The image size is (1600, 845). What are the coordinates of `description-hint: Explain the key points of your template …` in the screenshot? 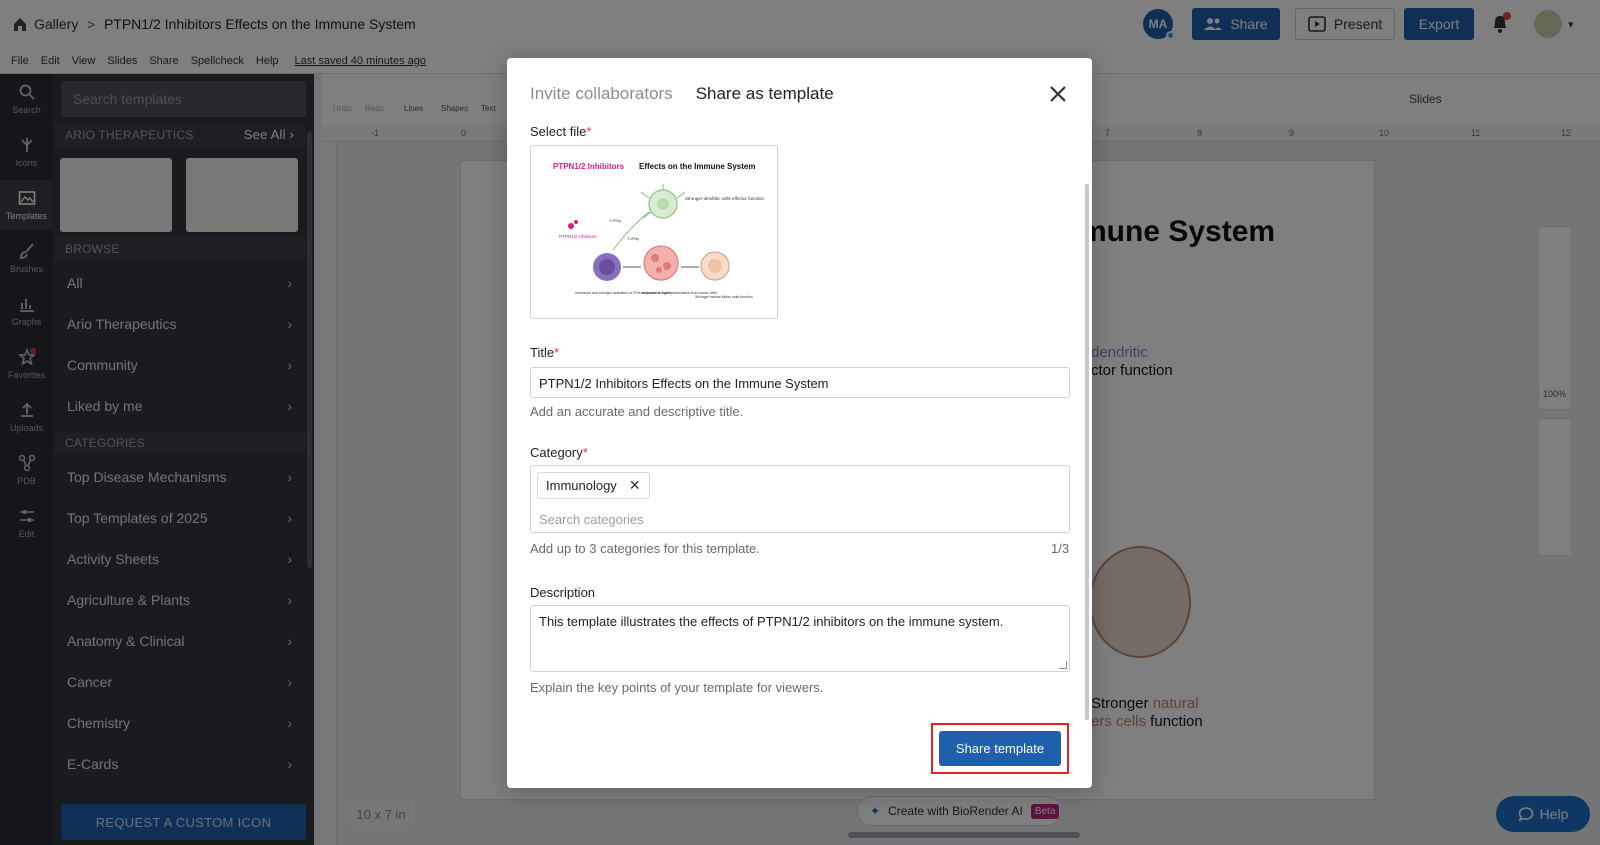 It's located at (677, 687).